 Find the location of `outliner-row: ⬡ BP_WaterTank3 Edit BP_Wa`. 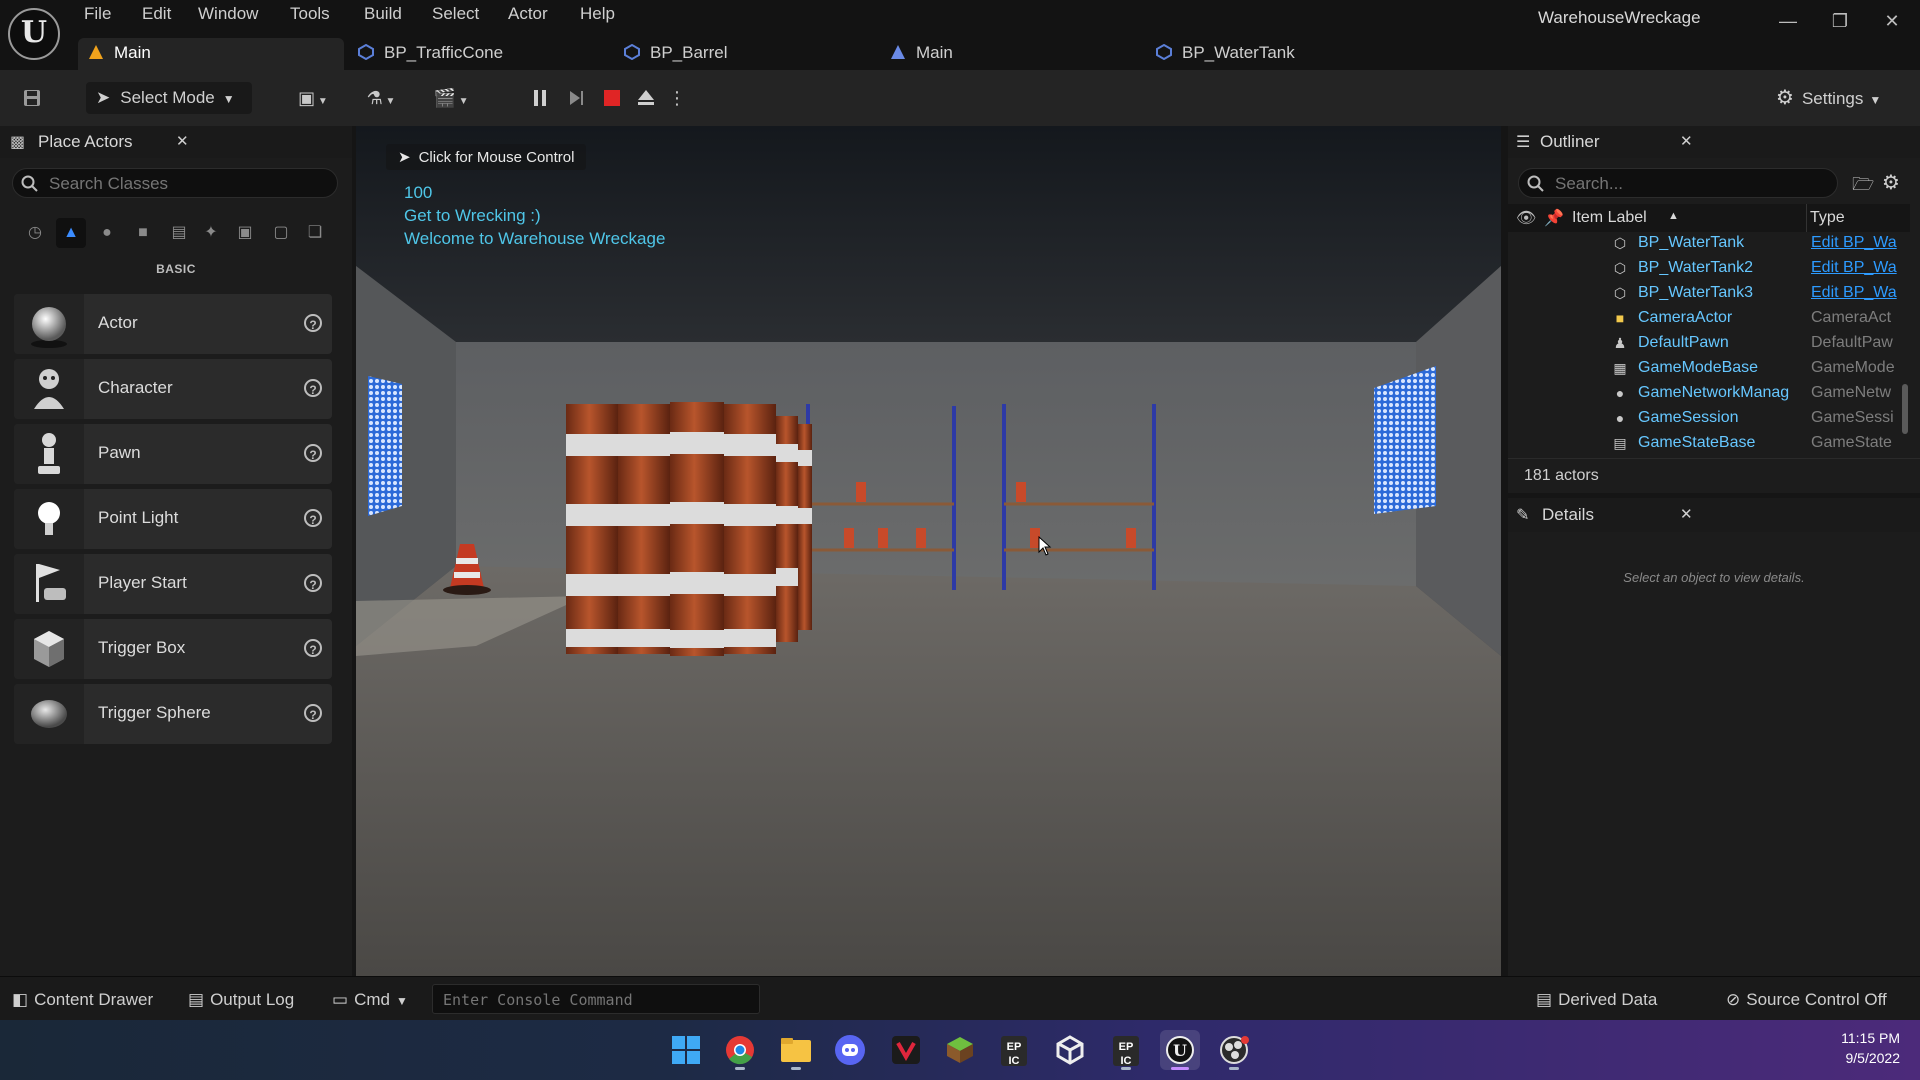

outliner-row: ⬡ BP_WaterTank3 Edit BP_Wa is located at coordinates (1708, 293).